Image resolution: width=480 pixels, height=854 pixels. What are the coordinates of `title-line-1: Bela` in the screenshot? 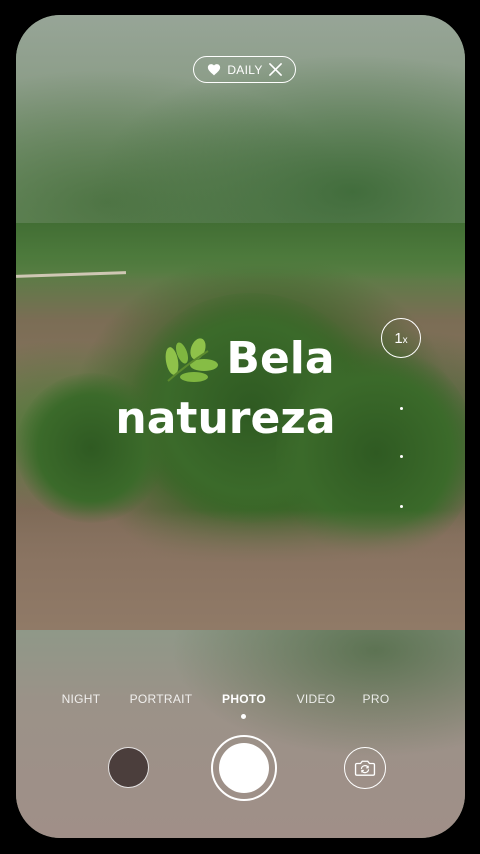 It's located at (280, 358).